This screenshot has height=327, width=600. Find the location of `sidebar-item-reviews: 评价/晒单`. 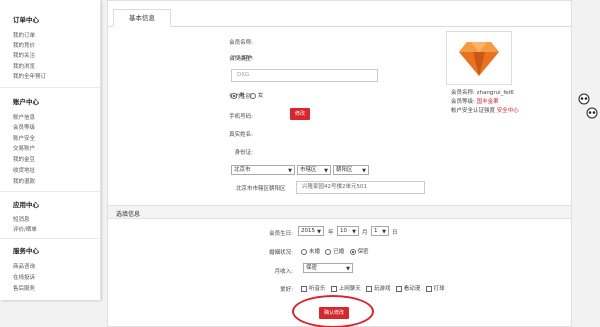

sidebar-item-reviews: 评价/晒单 is located at coordinates (25, 229).